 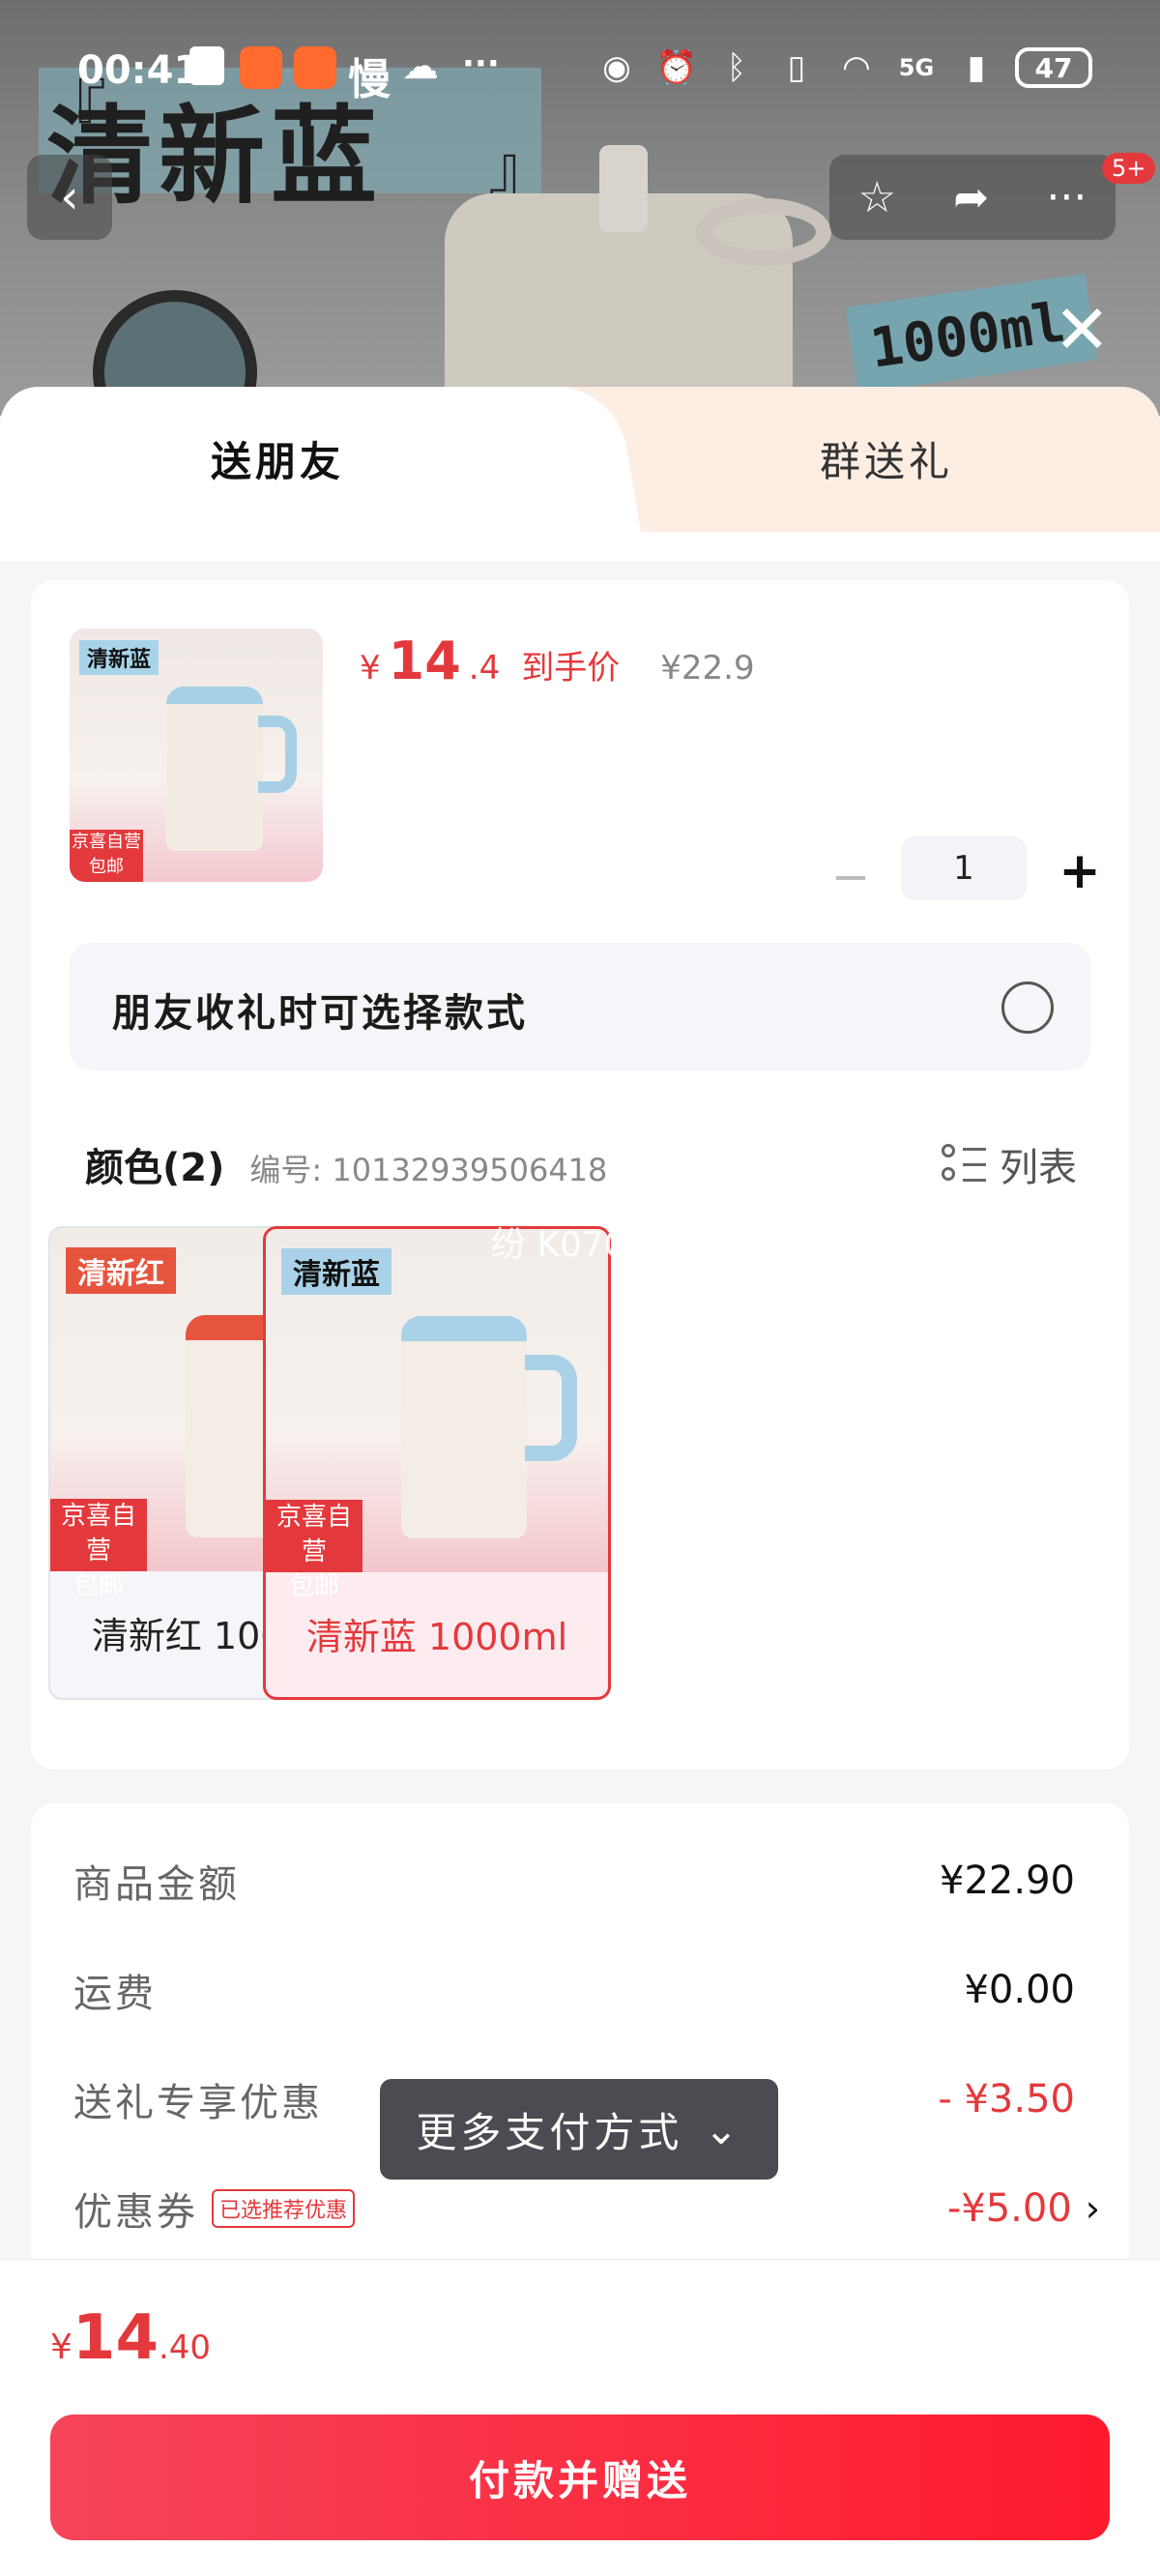 I want to click on product-thumbnail: 清新蓝 京喜自营 包邮, so click(x=196, y=755).